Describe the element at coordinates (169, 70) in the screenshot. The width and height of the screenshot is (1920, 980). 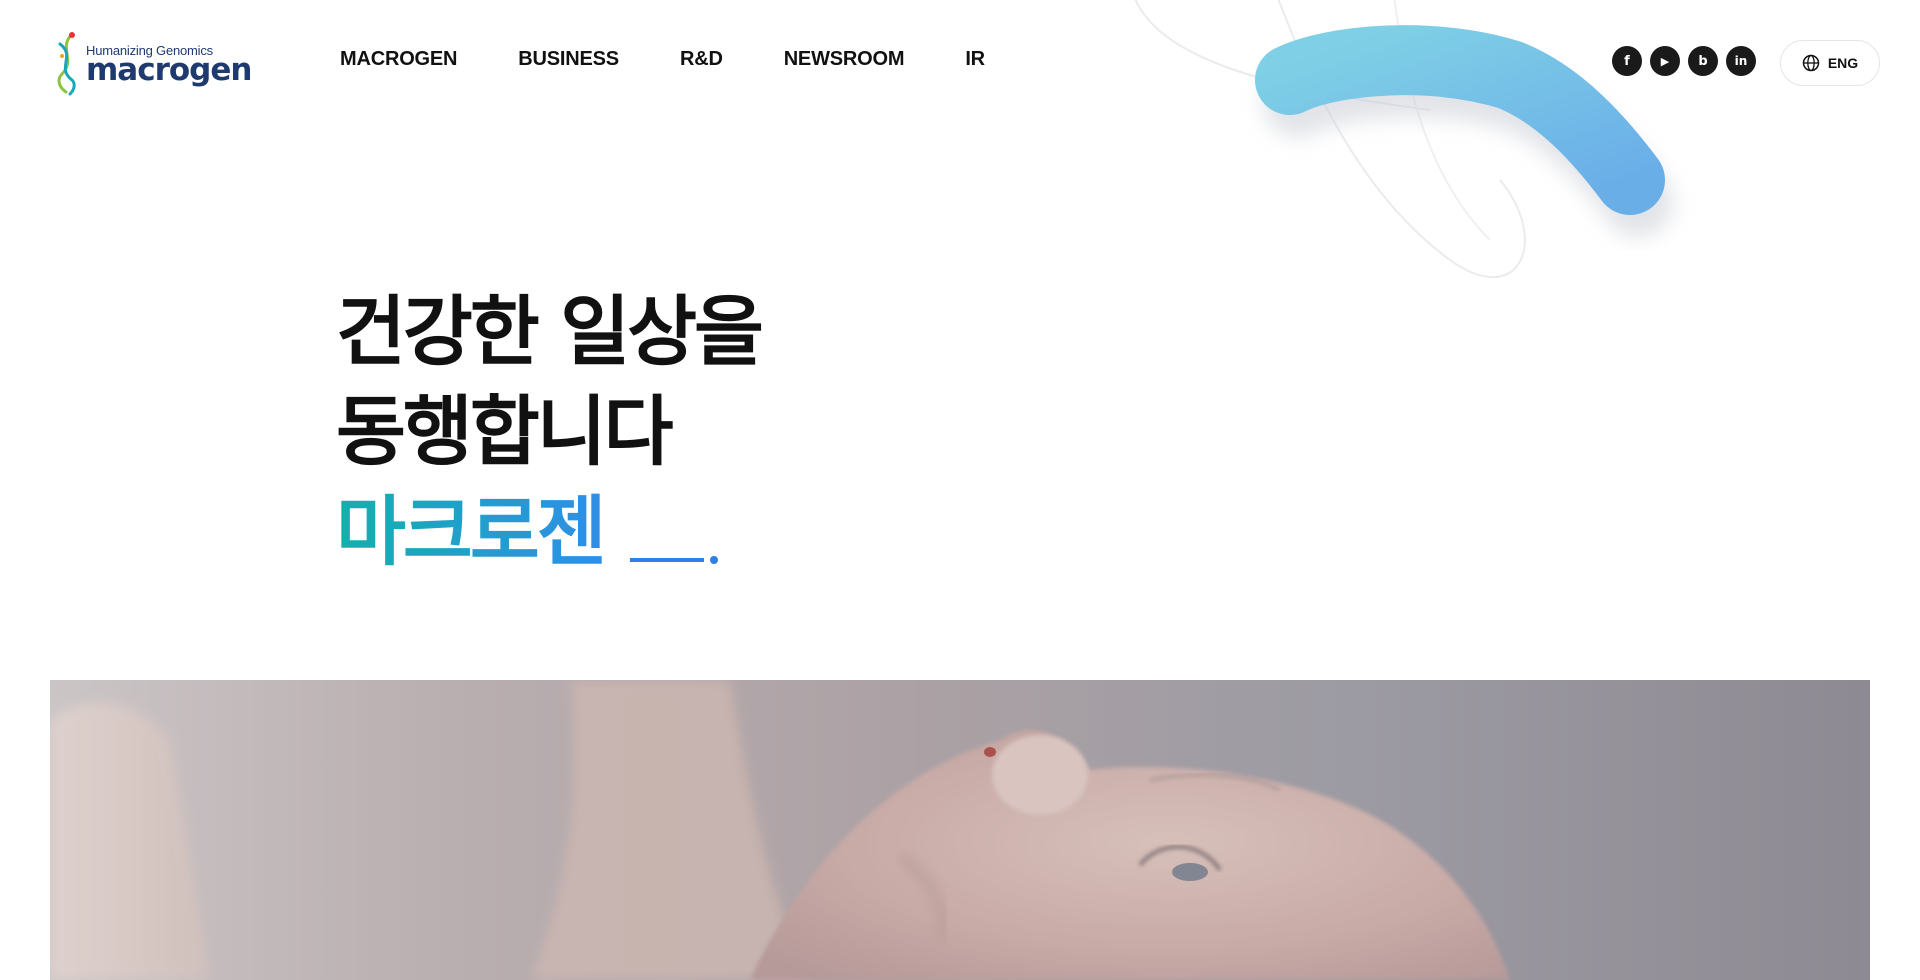
I see `logo-wordmark: macrogen` at that location.